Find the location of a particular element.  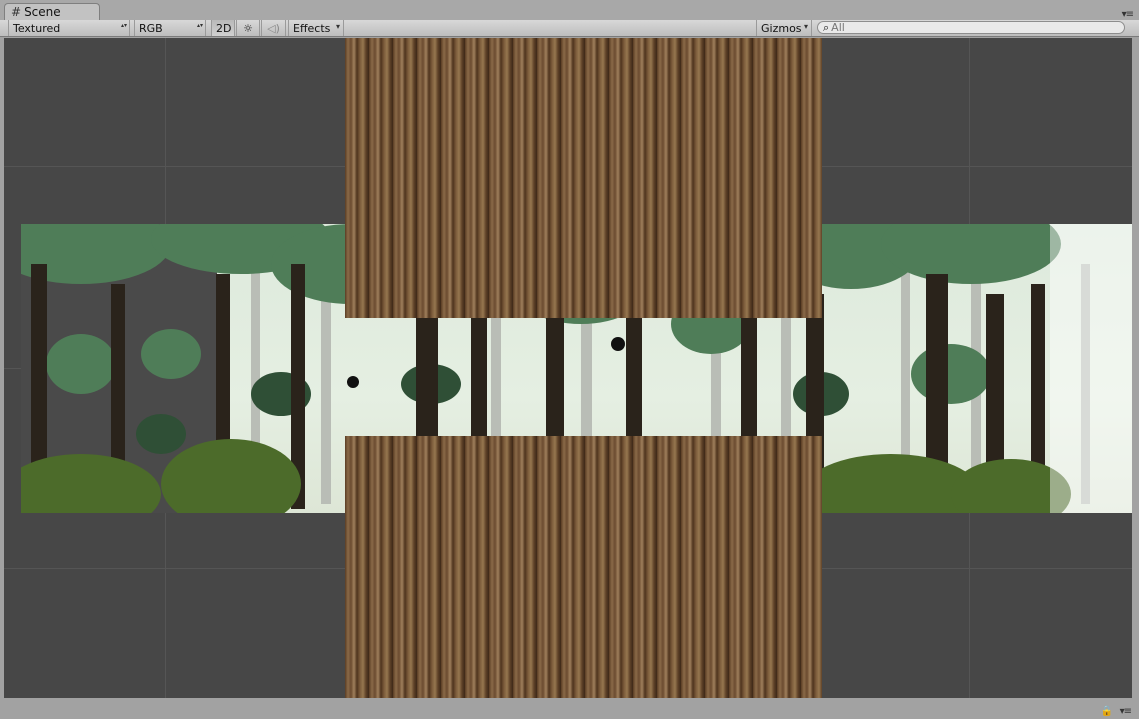

footer-menu-icon: ▾≡ is located at coordinates (1126, 711).